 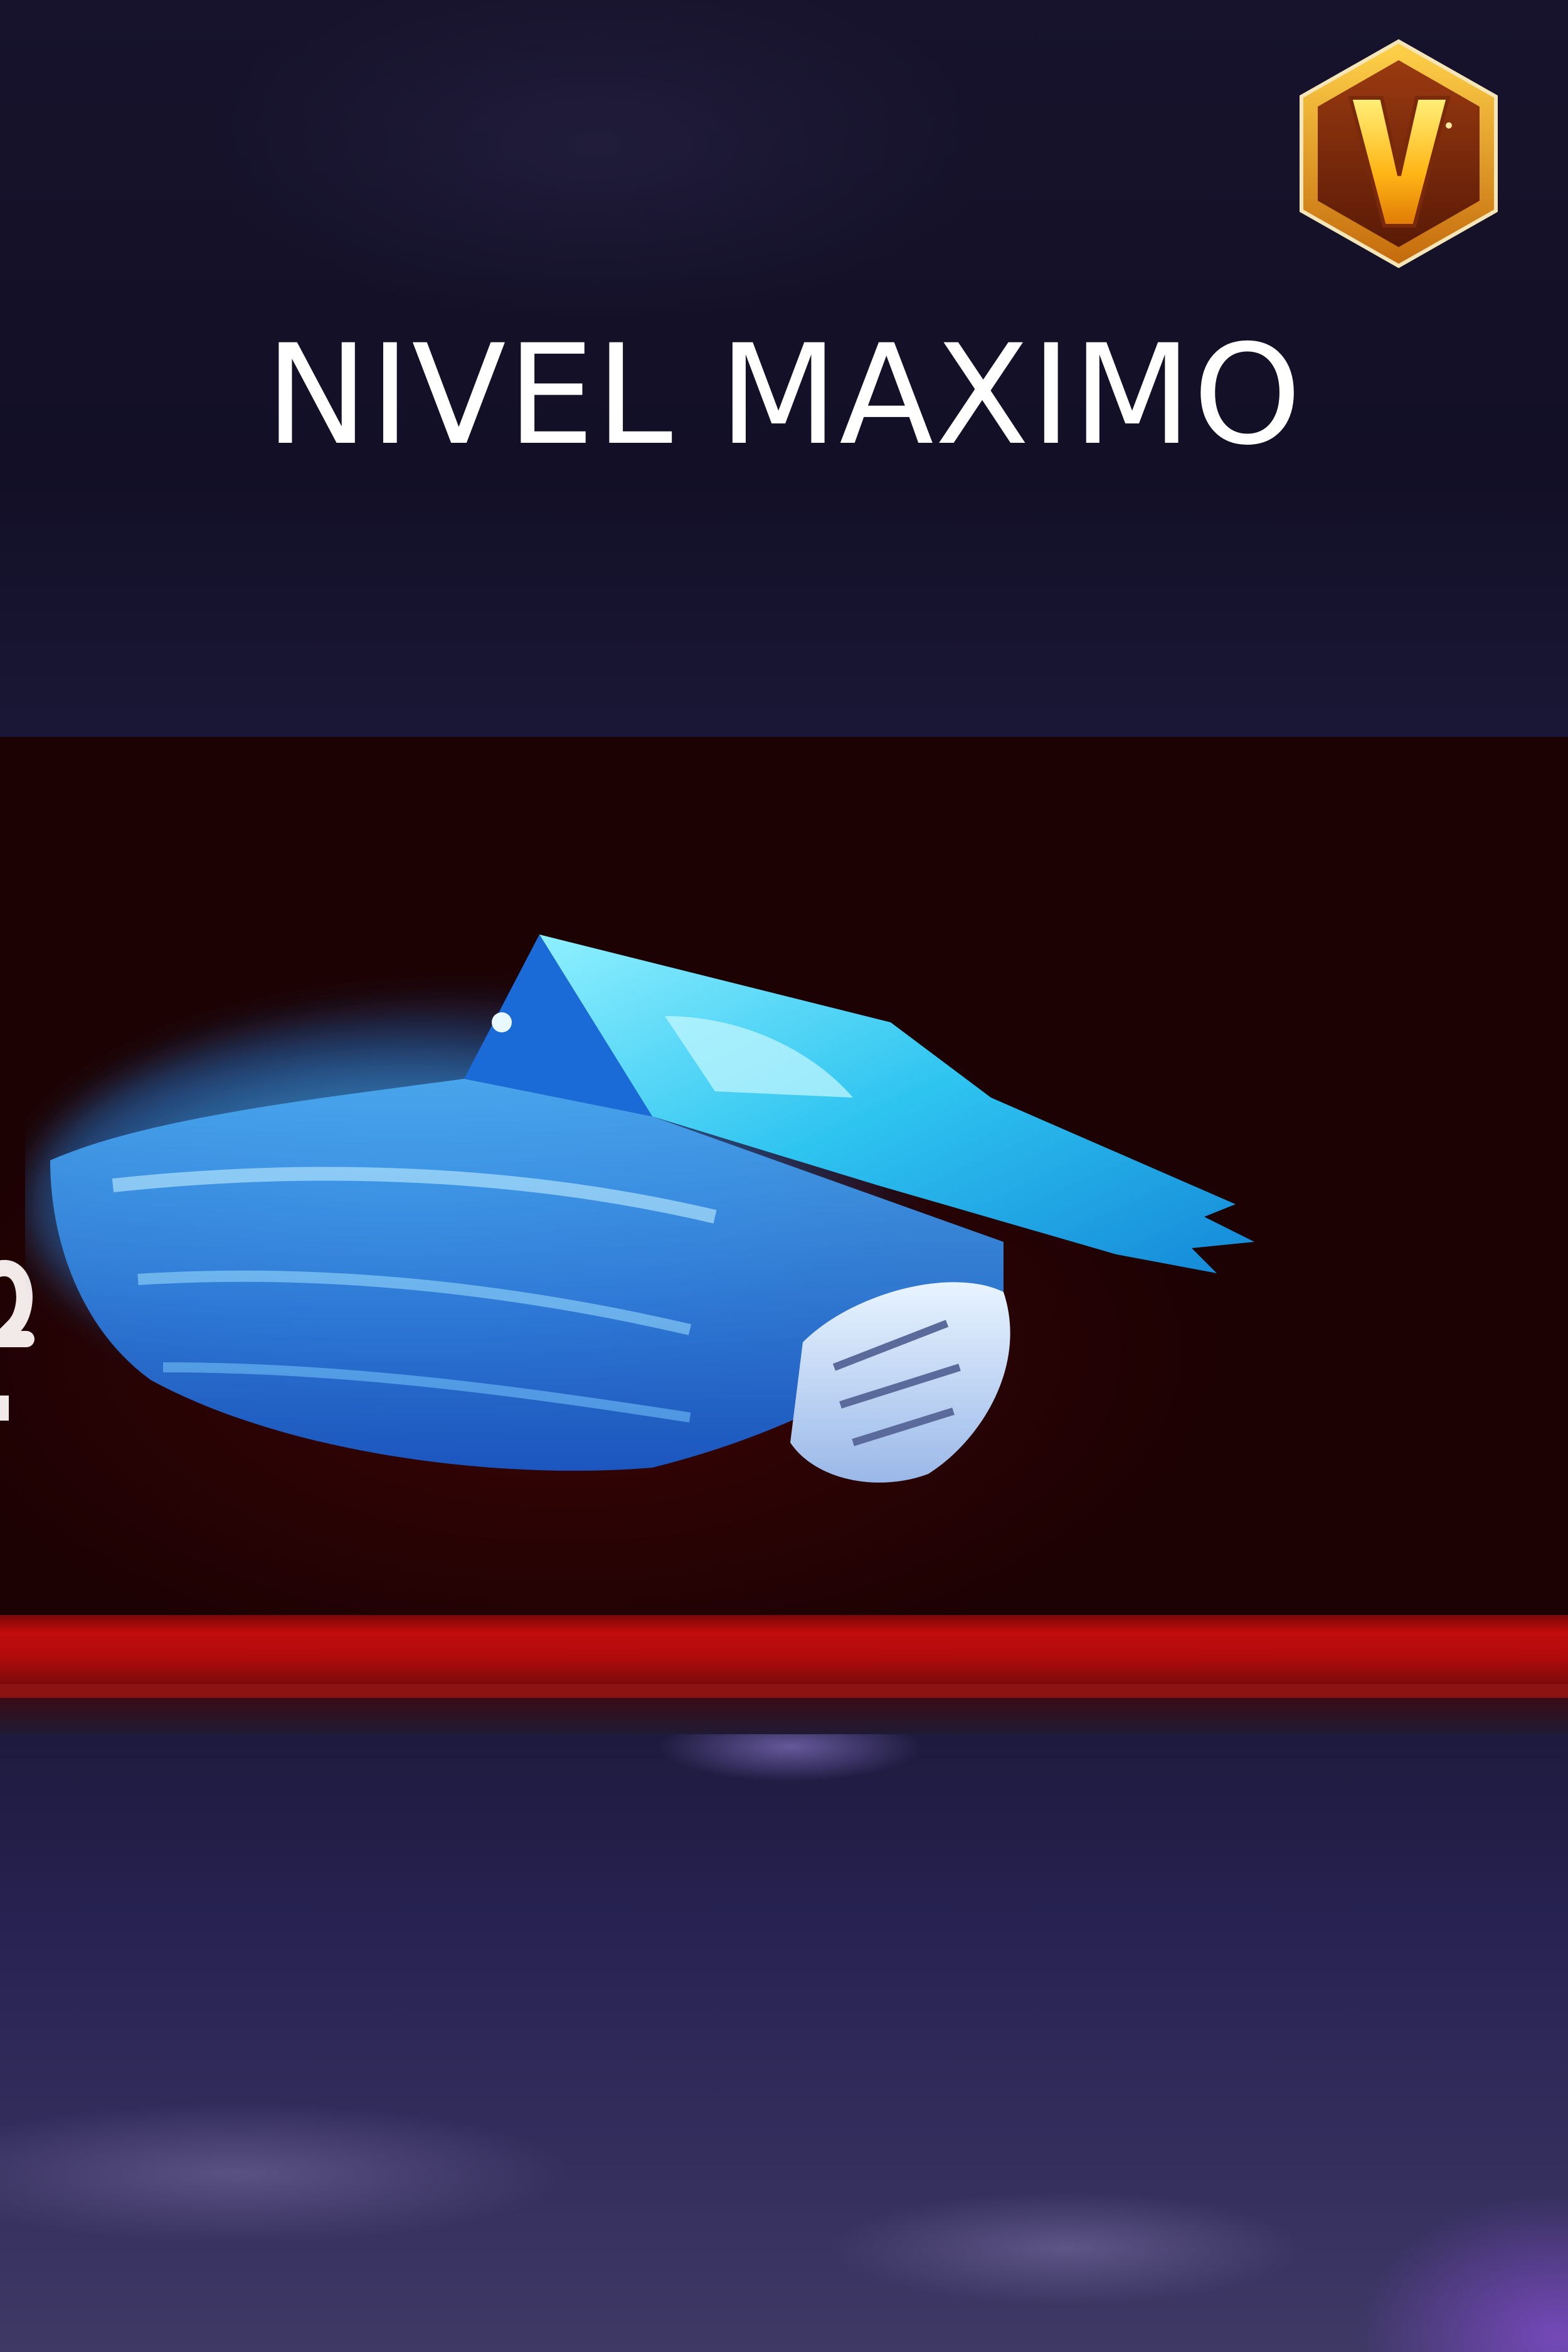 I want to click on page-title: NIVEL MAXIMO, so click(x=784, y=395).